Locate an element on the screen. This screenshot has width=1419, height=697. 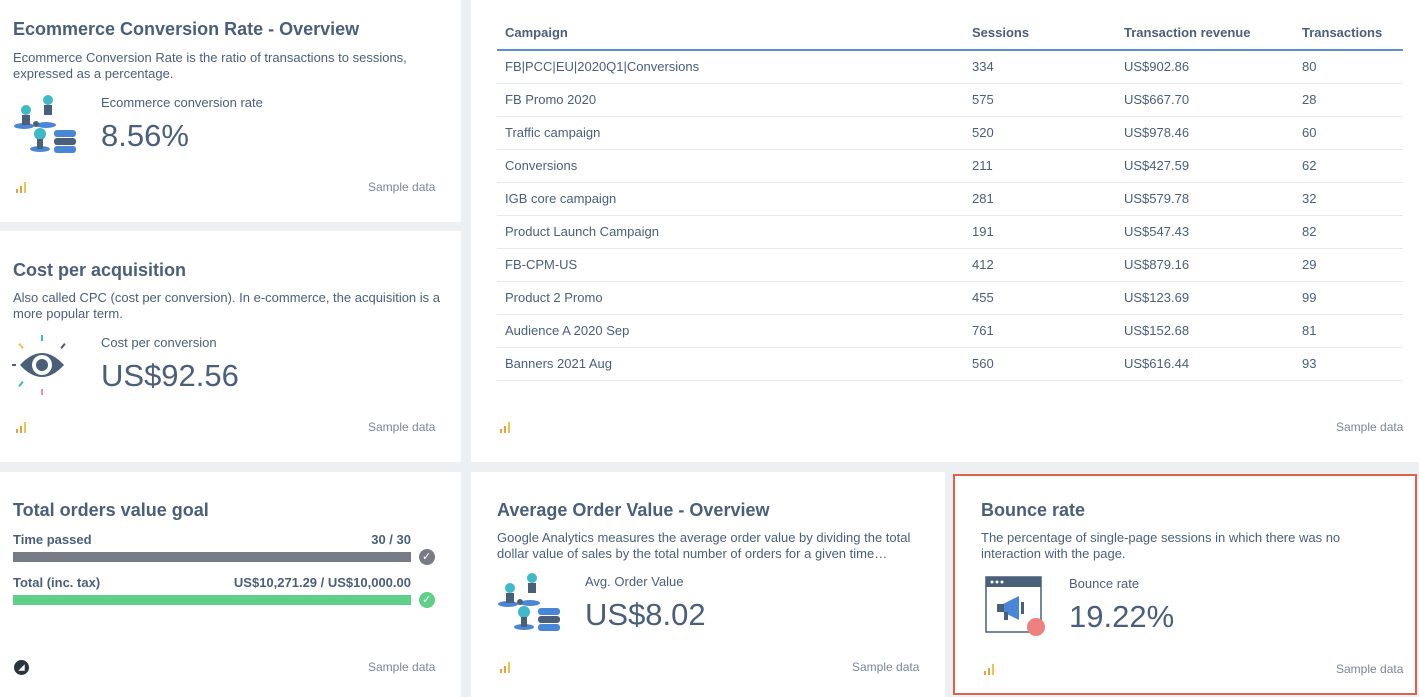
table-row: Banners 2021 Aug 560 US$616.44 93 is located at coordinates (950, 364).